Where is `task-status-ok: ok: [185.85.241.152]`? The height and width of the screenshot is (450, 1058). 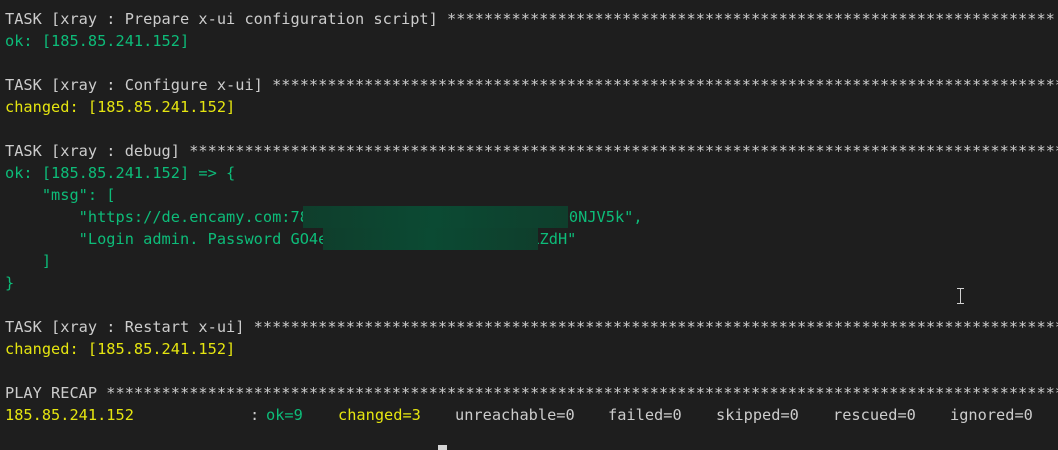
task-status-ok: ok: [185.85.241.152] is located at coordinates (97, 41).